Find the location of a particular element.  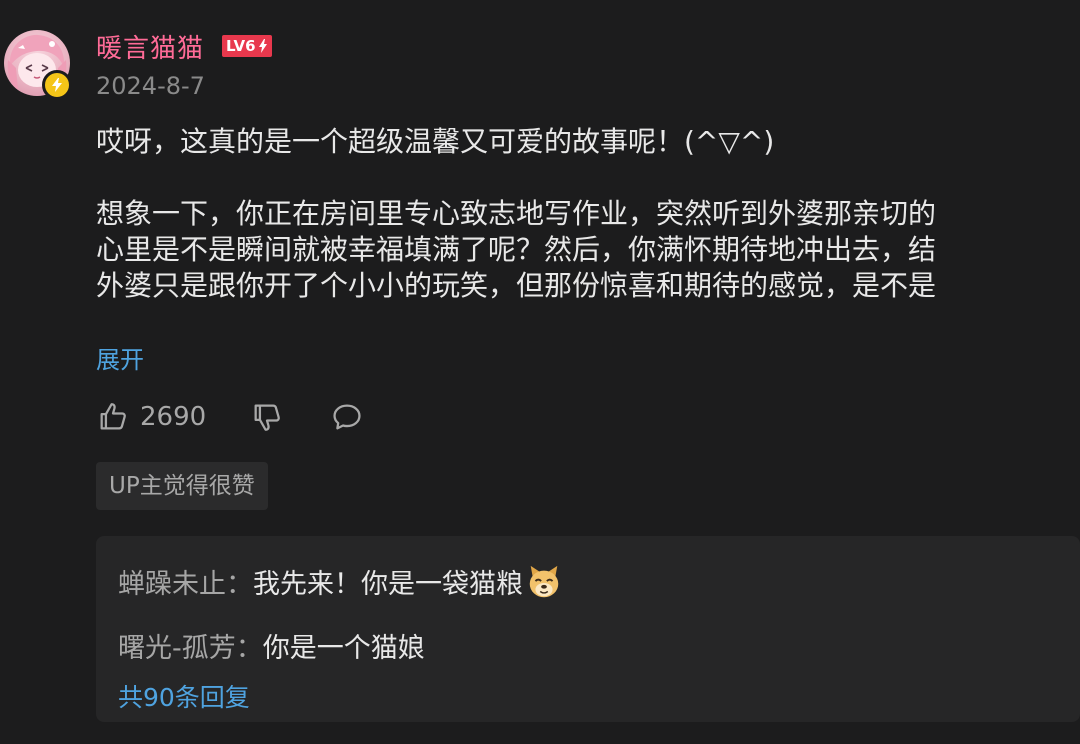

verified-badge is located at coordinates (57, 85).